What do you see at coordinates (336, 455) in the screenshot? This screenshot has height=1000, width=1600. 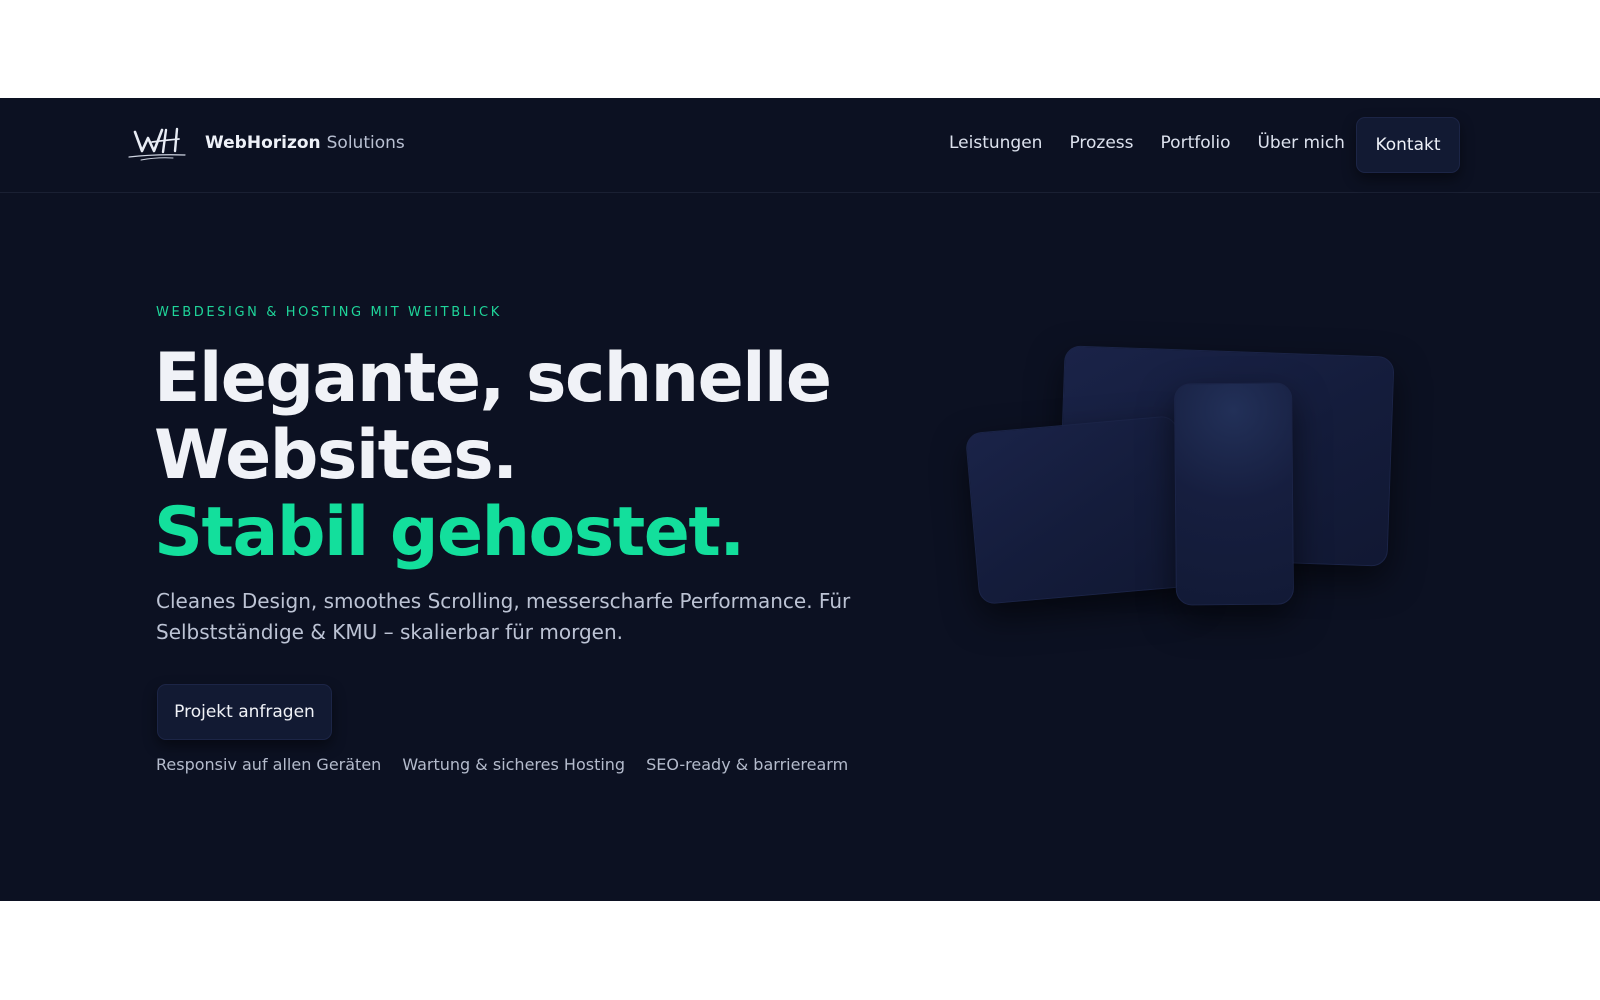 I see `headline-line-2: Websites.` at bounding box center [336, 455].